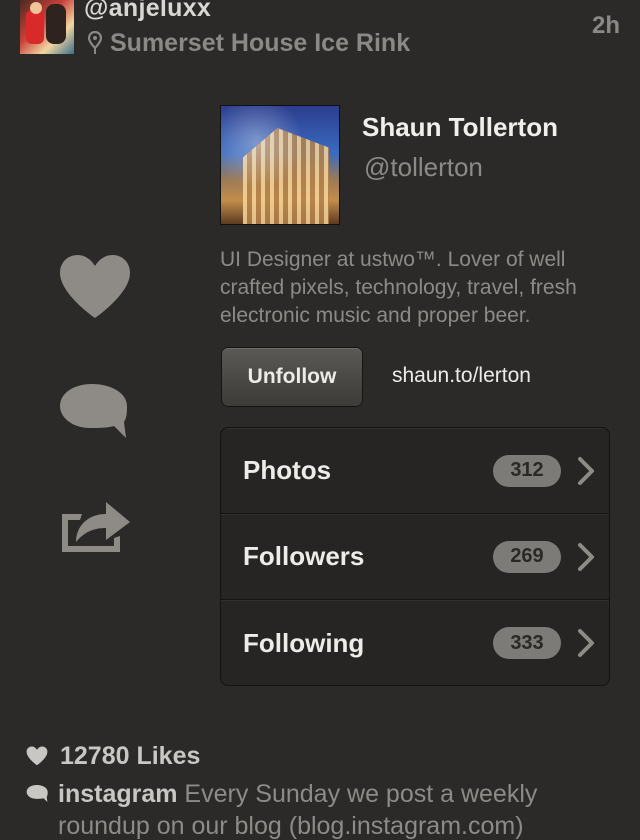 This screenshot has height=840, width=640. What do you see at coordinates (605, 25) in the screenshot?
I see `post-timestamp: 2h` at bounding box center [605, 25].